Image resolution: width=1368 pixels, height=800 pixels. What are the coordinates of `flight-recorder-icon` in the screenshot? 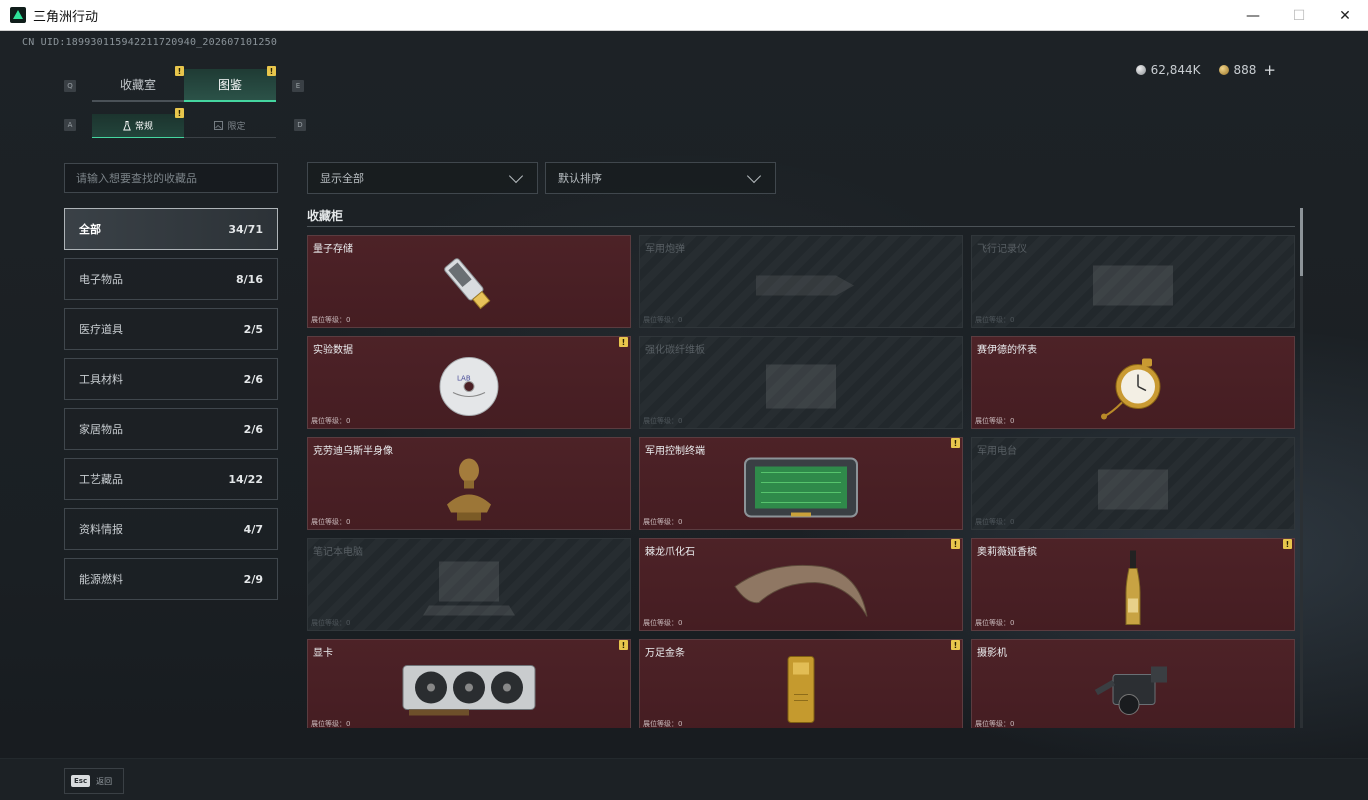 It's located at (1133, 285).